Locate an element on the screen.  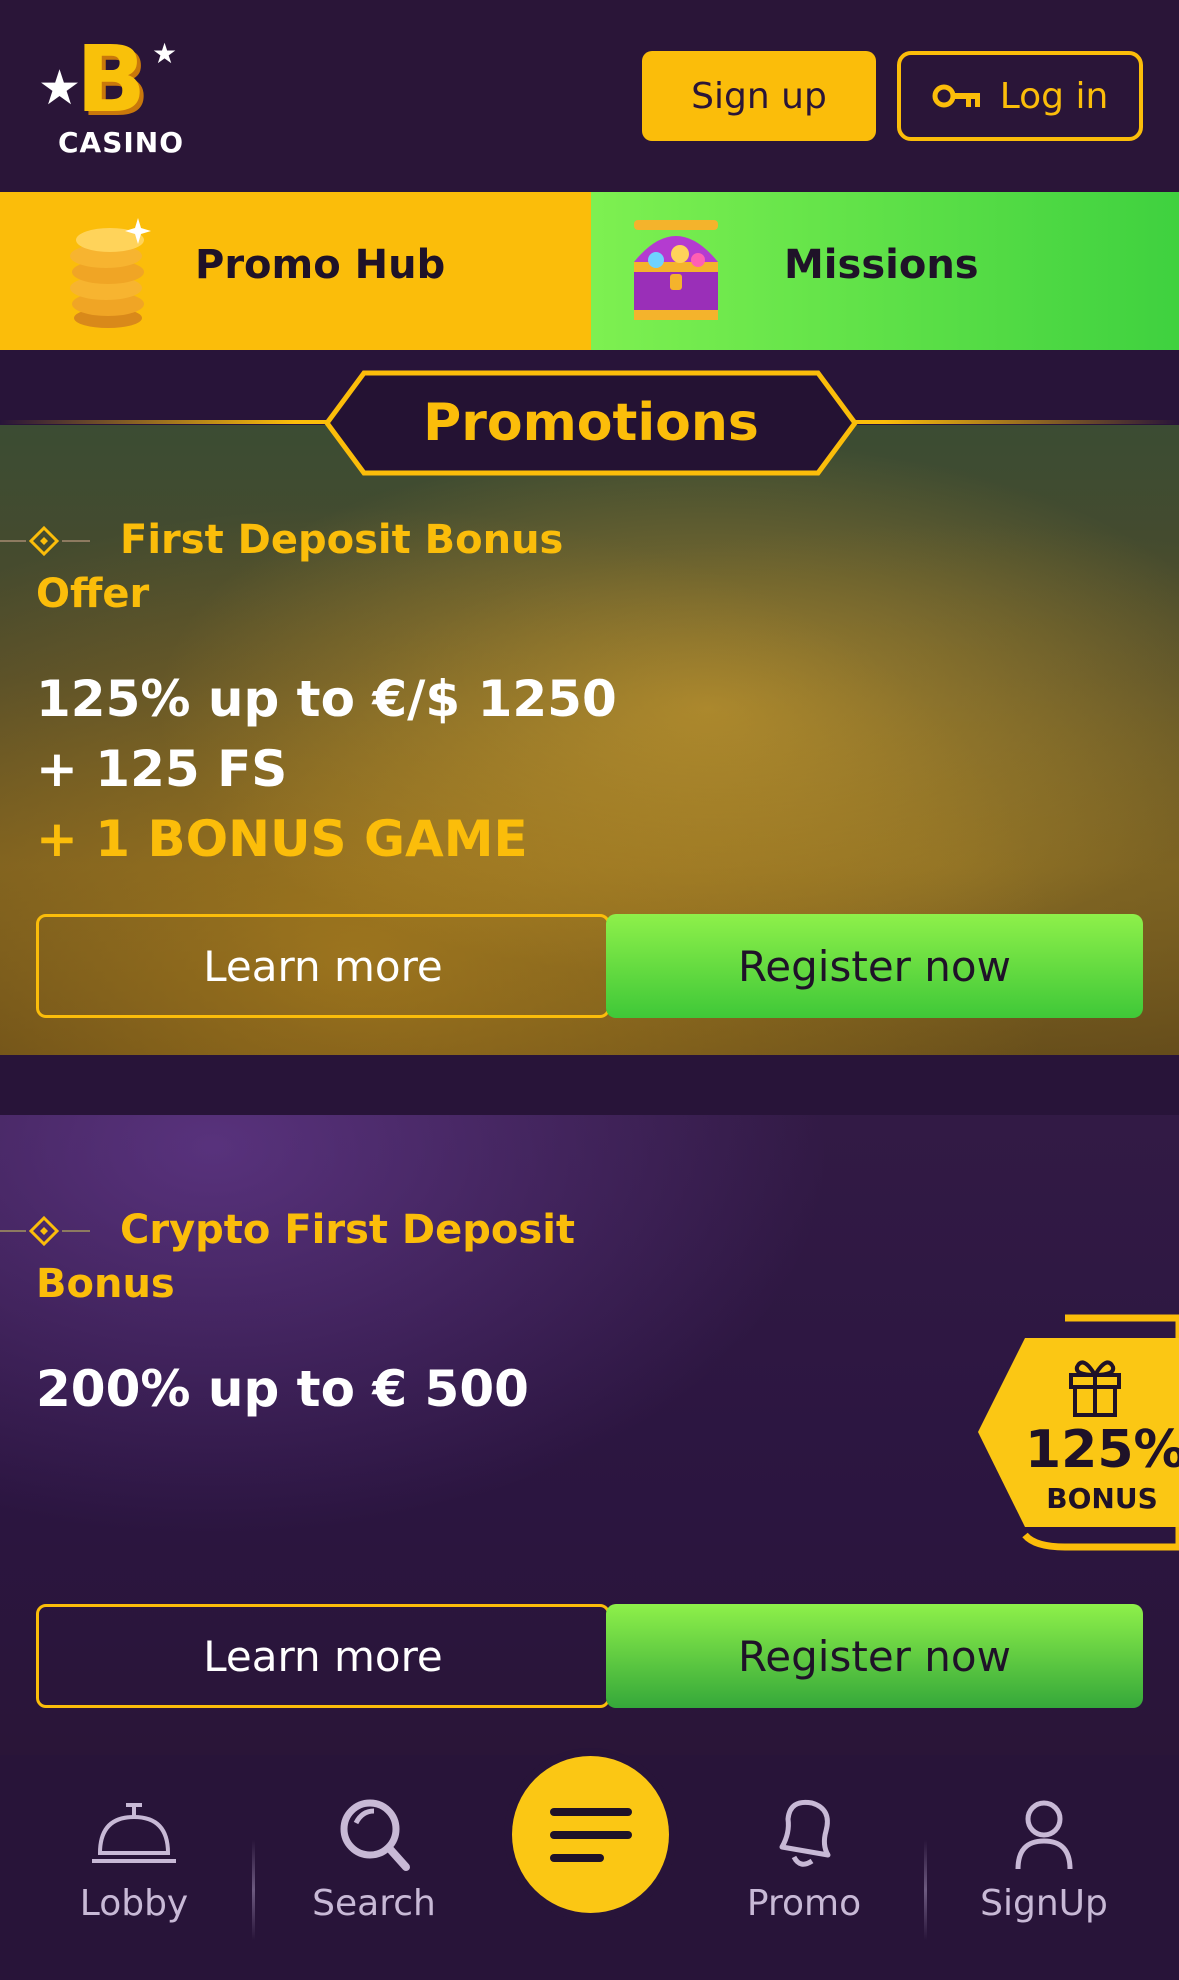
offer-label: Crypto First Deposit Bonus is located at coordinates (316, 1257).